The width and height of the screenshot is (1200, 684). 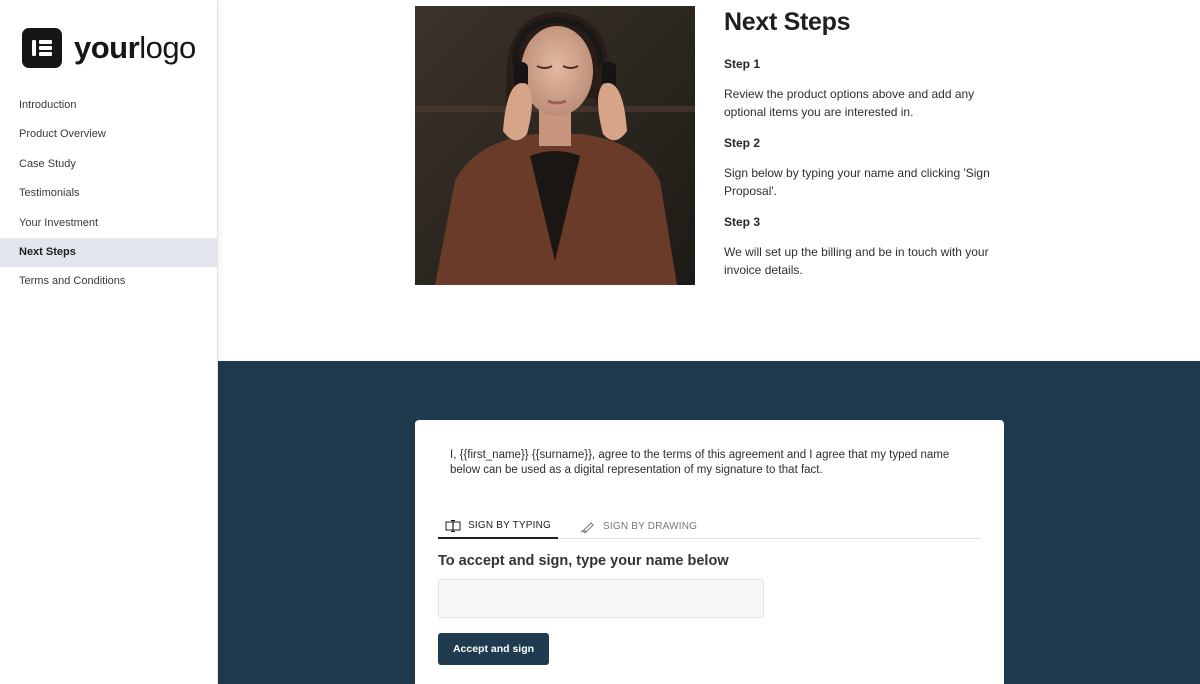 What do you see at coordinates (742, 64) in the screenshot?
I see `step-1-title: Step 1` at bounding box center [742, 64].